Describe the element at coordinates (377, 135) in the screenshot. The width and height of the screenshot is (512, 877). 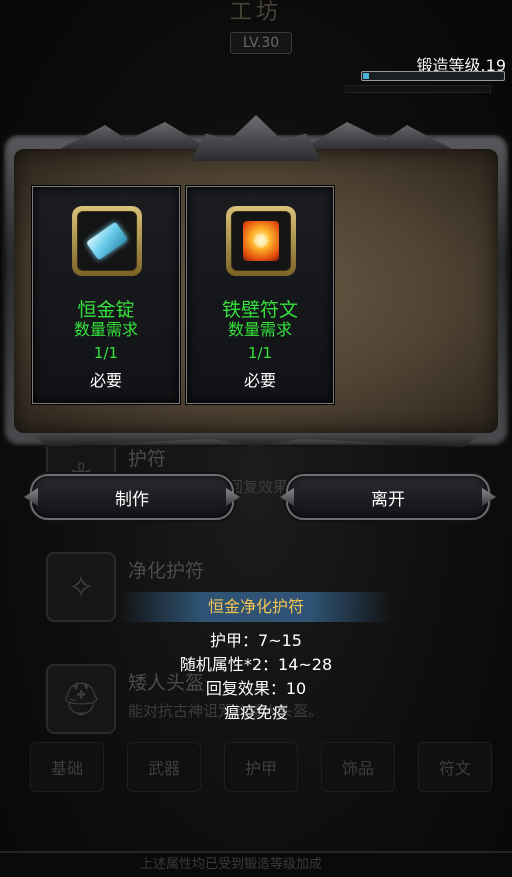
I see `panel-ornament-right` at that location.